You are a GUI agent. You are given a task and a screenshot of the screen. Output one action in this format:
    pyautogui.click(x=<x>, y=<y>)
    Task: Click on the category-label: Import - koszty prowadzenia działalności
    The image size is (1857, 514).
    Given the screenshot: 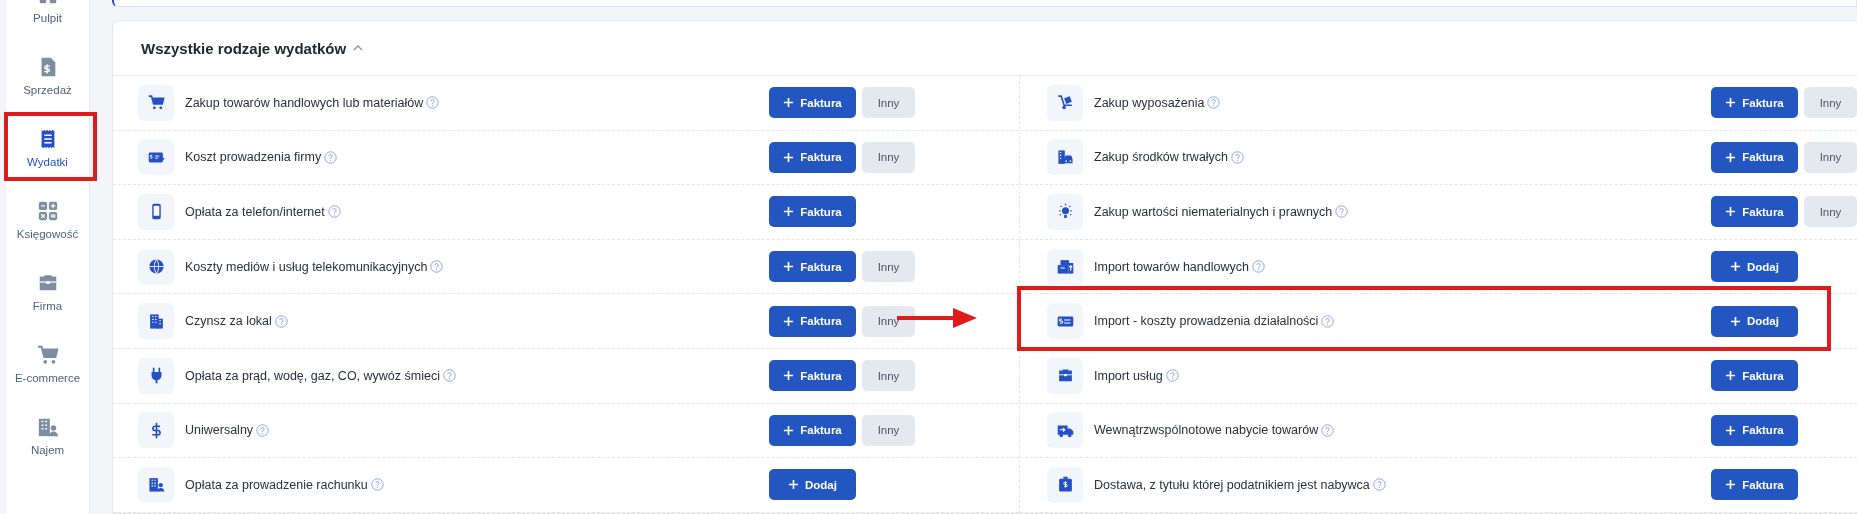 What is the action you would take?
    pyautogui.click(x=1206, y=321)
    